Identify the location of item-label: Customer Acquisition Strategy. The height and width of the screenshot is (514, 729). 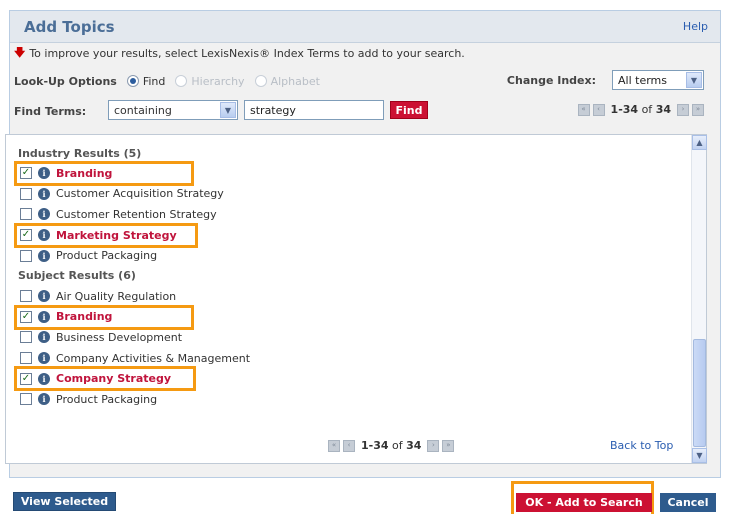
(140, 193).